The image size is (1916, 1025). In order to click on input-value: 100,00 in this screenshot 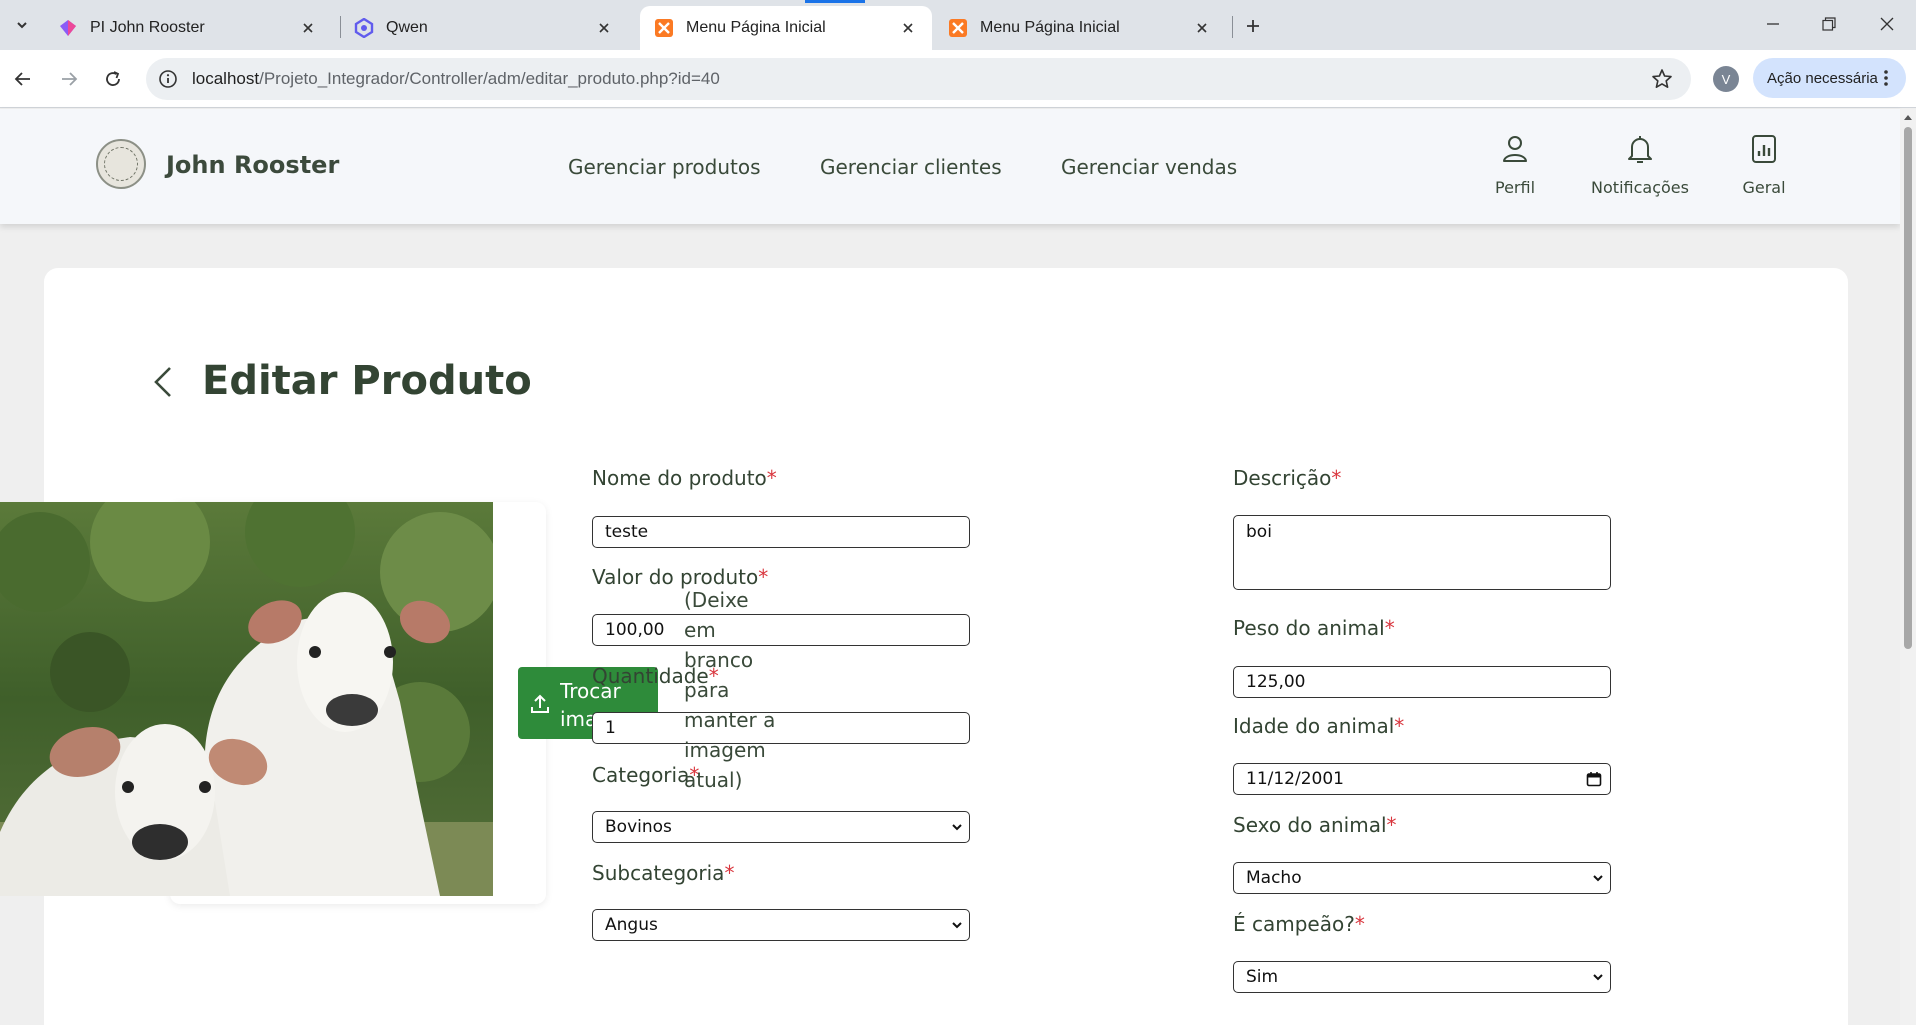, I will do `click(635, 630)`.